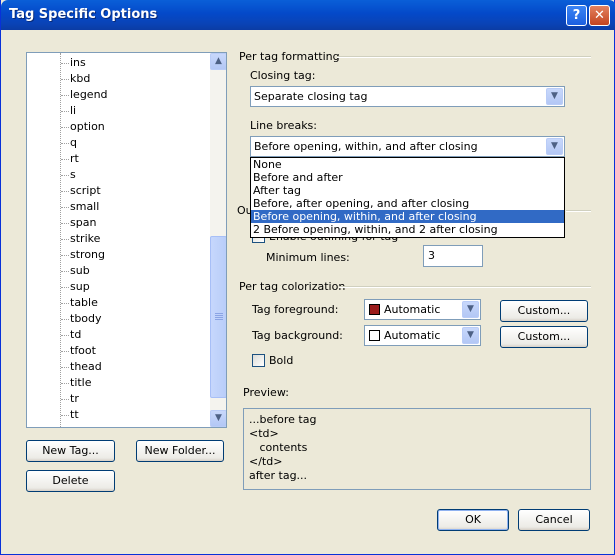 The width and height of the screenshot is (615, 555). What do you see at coordinates (218, 61) in the screenshot?
I see `scroll-up-arrow-icon: ▲` at bounding box center [218, 61].